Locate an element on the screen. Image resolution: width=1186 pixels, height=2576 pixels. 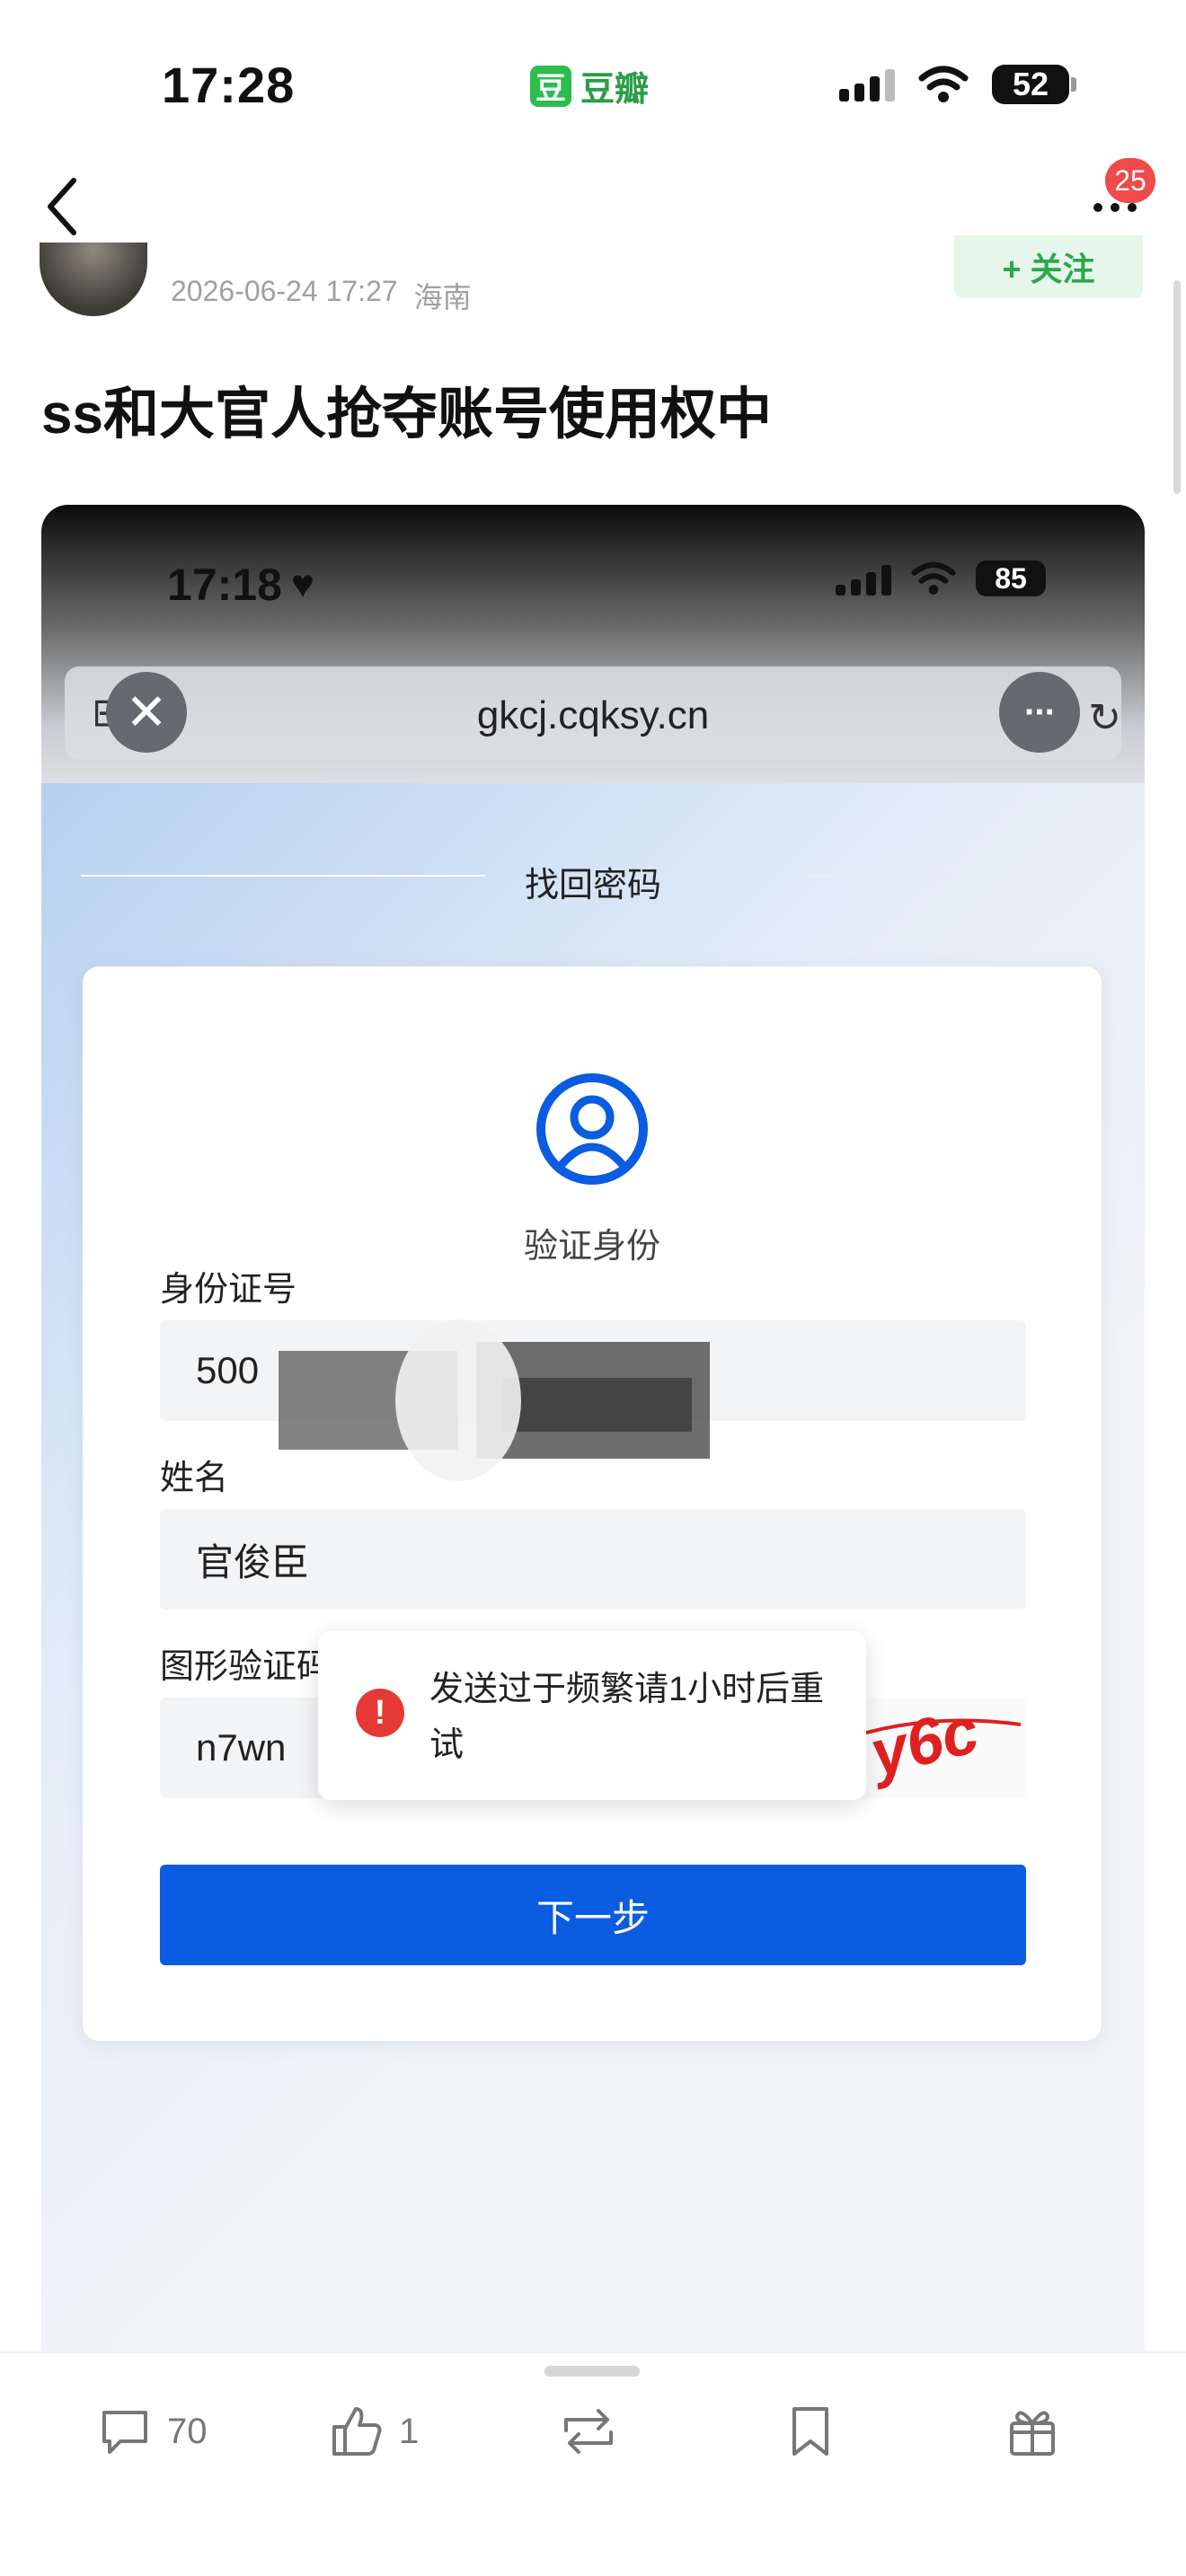
repost-button is located at coordinates (588, 2431).